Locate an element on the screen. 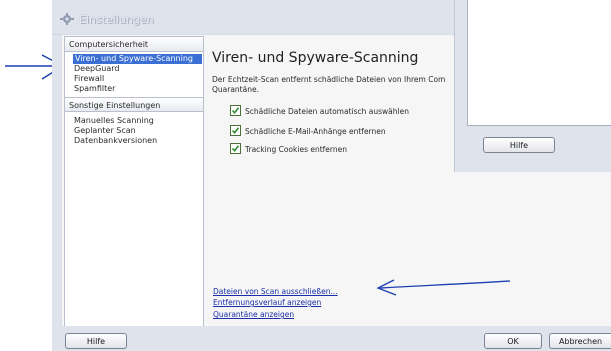  nav-item-manuelles-scanning: Manuelles Scanning is located at coordinates (114, 121).